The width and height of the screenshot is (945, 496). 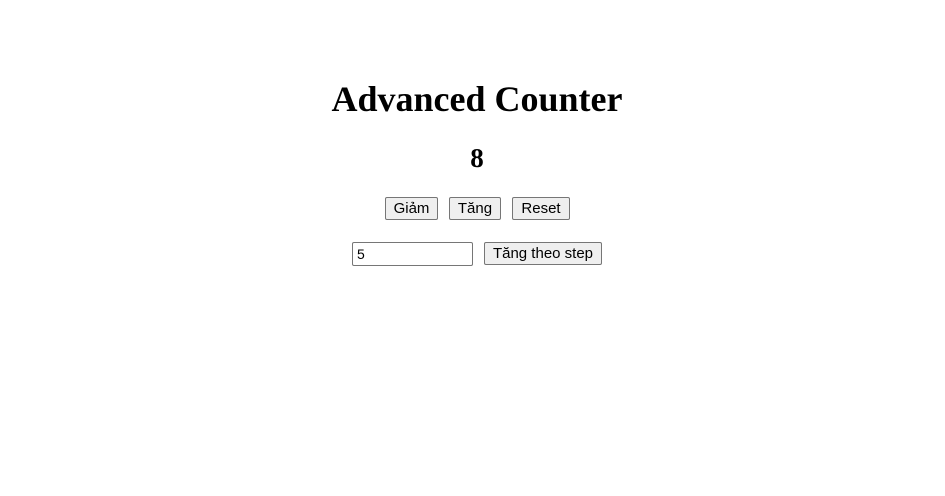 I want to click on reset-button: Reset, so click(x=541, y=208).